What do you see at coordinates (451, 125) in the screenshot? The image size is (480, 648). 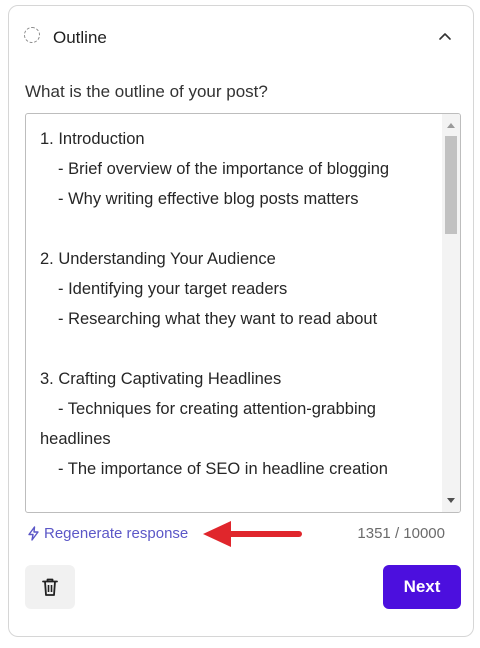 I see `scroll-up-arrow-icon` at bounding box center [451, 125].